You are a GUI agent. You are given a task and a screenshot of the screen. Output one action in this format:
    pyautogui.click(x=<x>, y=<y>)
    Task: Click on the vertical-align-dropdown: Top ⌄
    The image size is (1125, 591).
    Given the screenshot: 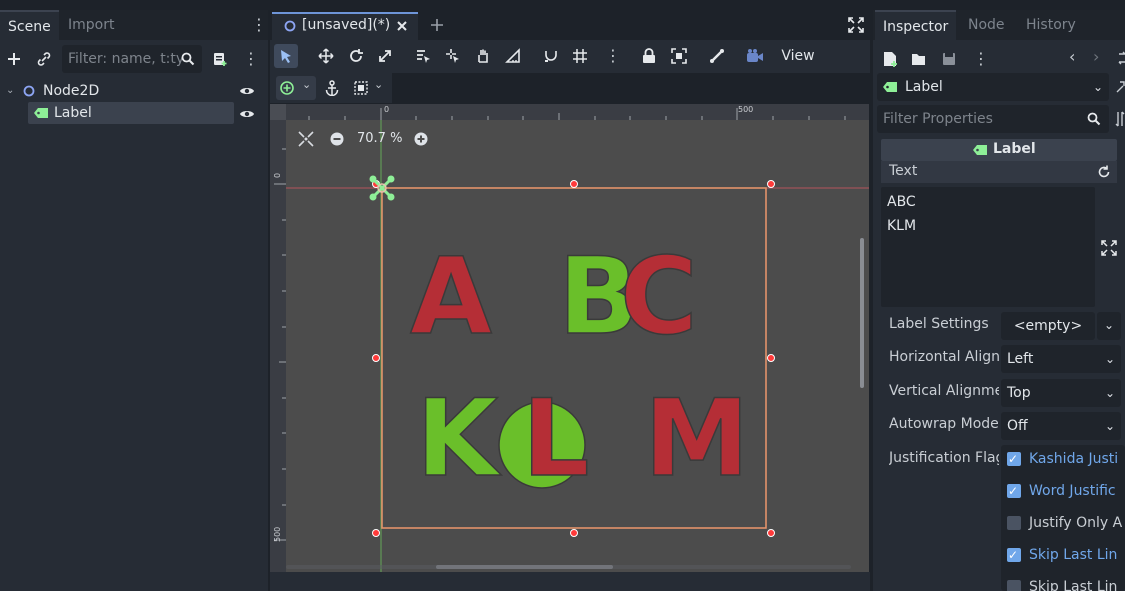 What is the action you would take?
    pyautogui.click(x=1061, y=393)
    